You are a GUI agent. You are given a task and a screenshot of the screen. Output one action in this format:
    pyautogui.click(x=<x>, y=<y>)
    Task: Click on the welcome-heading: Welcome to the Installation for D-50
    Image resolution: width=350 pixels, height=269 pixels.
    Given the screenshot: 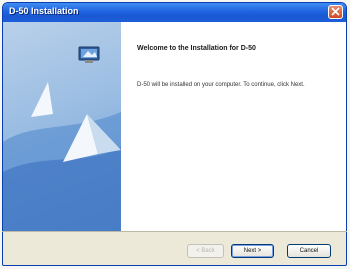 What is the action you would take?
    pyautogui.click(x=196, y=48)
    